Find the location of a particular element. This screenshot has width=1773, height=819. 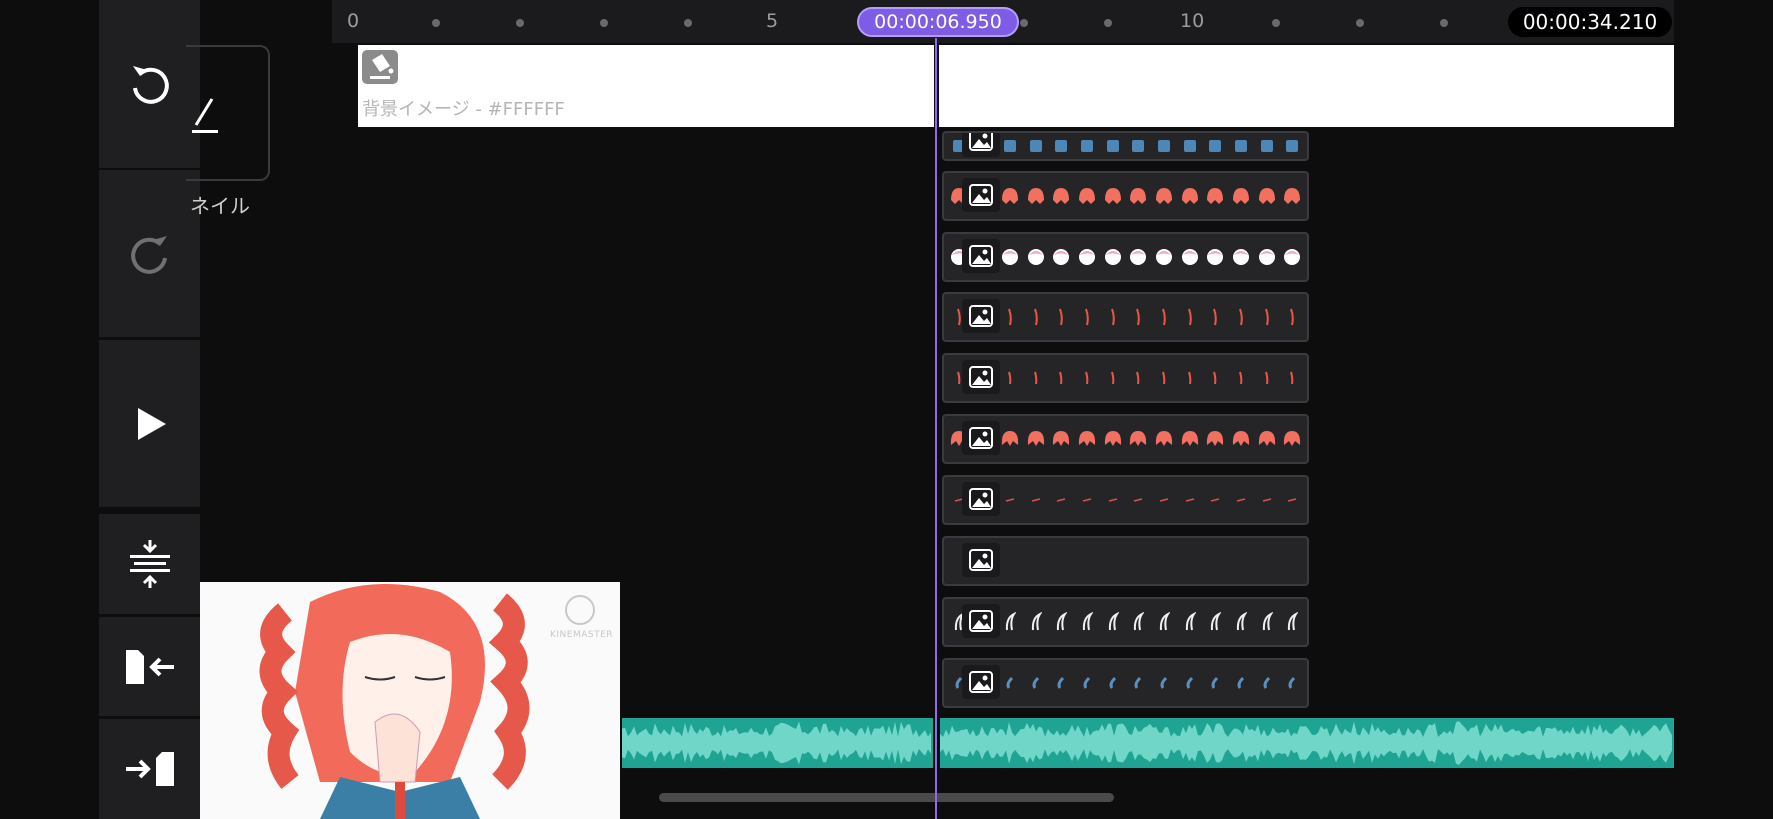

undo-icon is located at coordinates (150, 85).